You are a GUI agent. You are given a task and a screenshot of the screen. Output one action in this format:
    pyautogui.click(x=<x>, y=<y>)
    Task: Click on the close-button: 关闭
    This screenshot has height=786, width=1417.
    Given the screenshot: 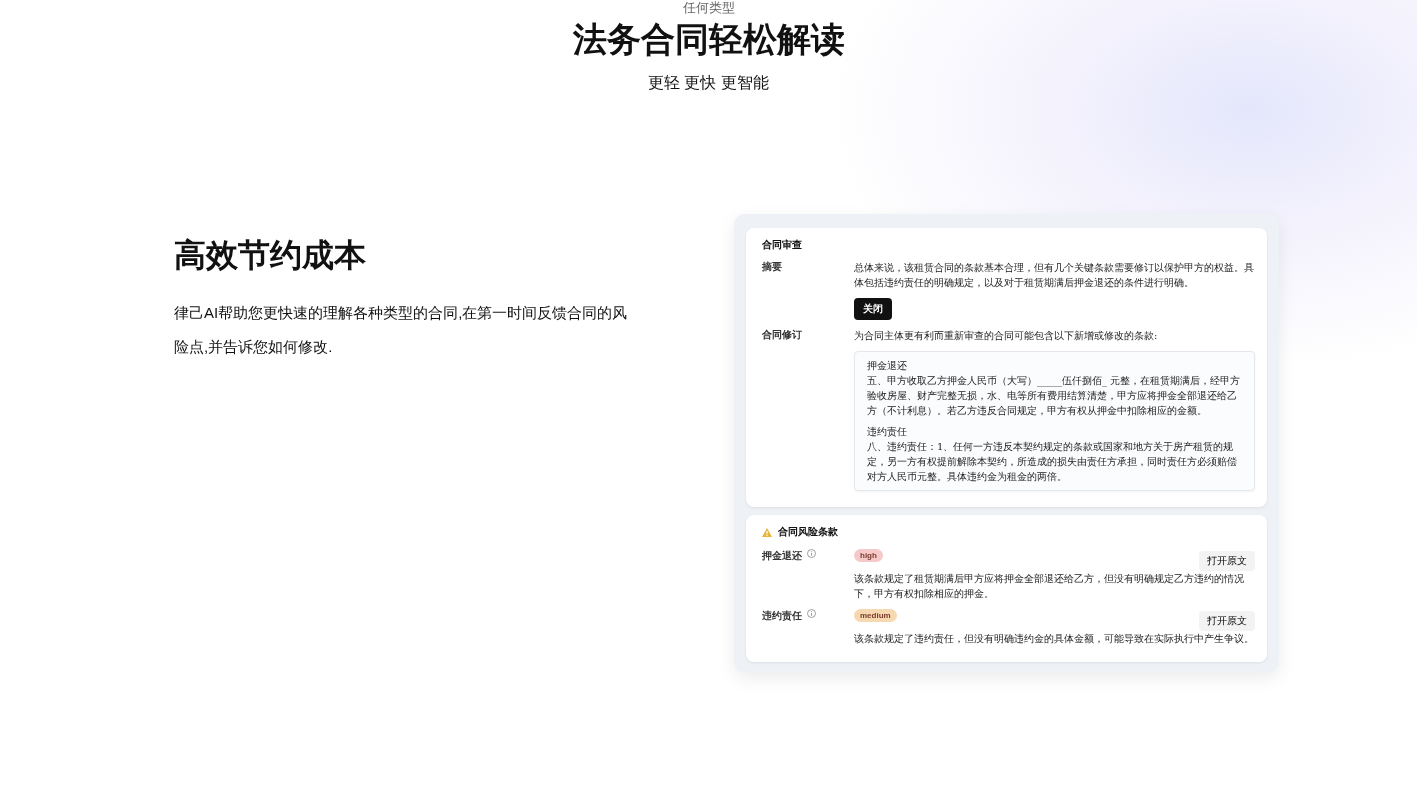 What is the action you would take?
    pyautogui.click(x=873, y=309)
    